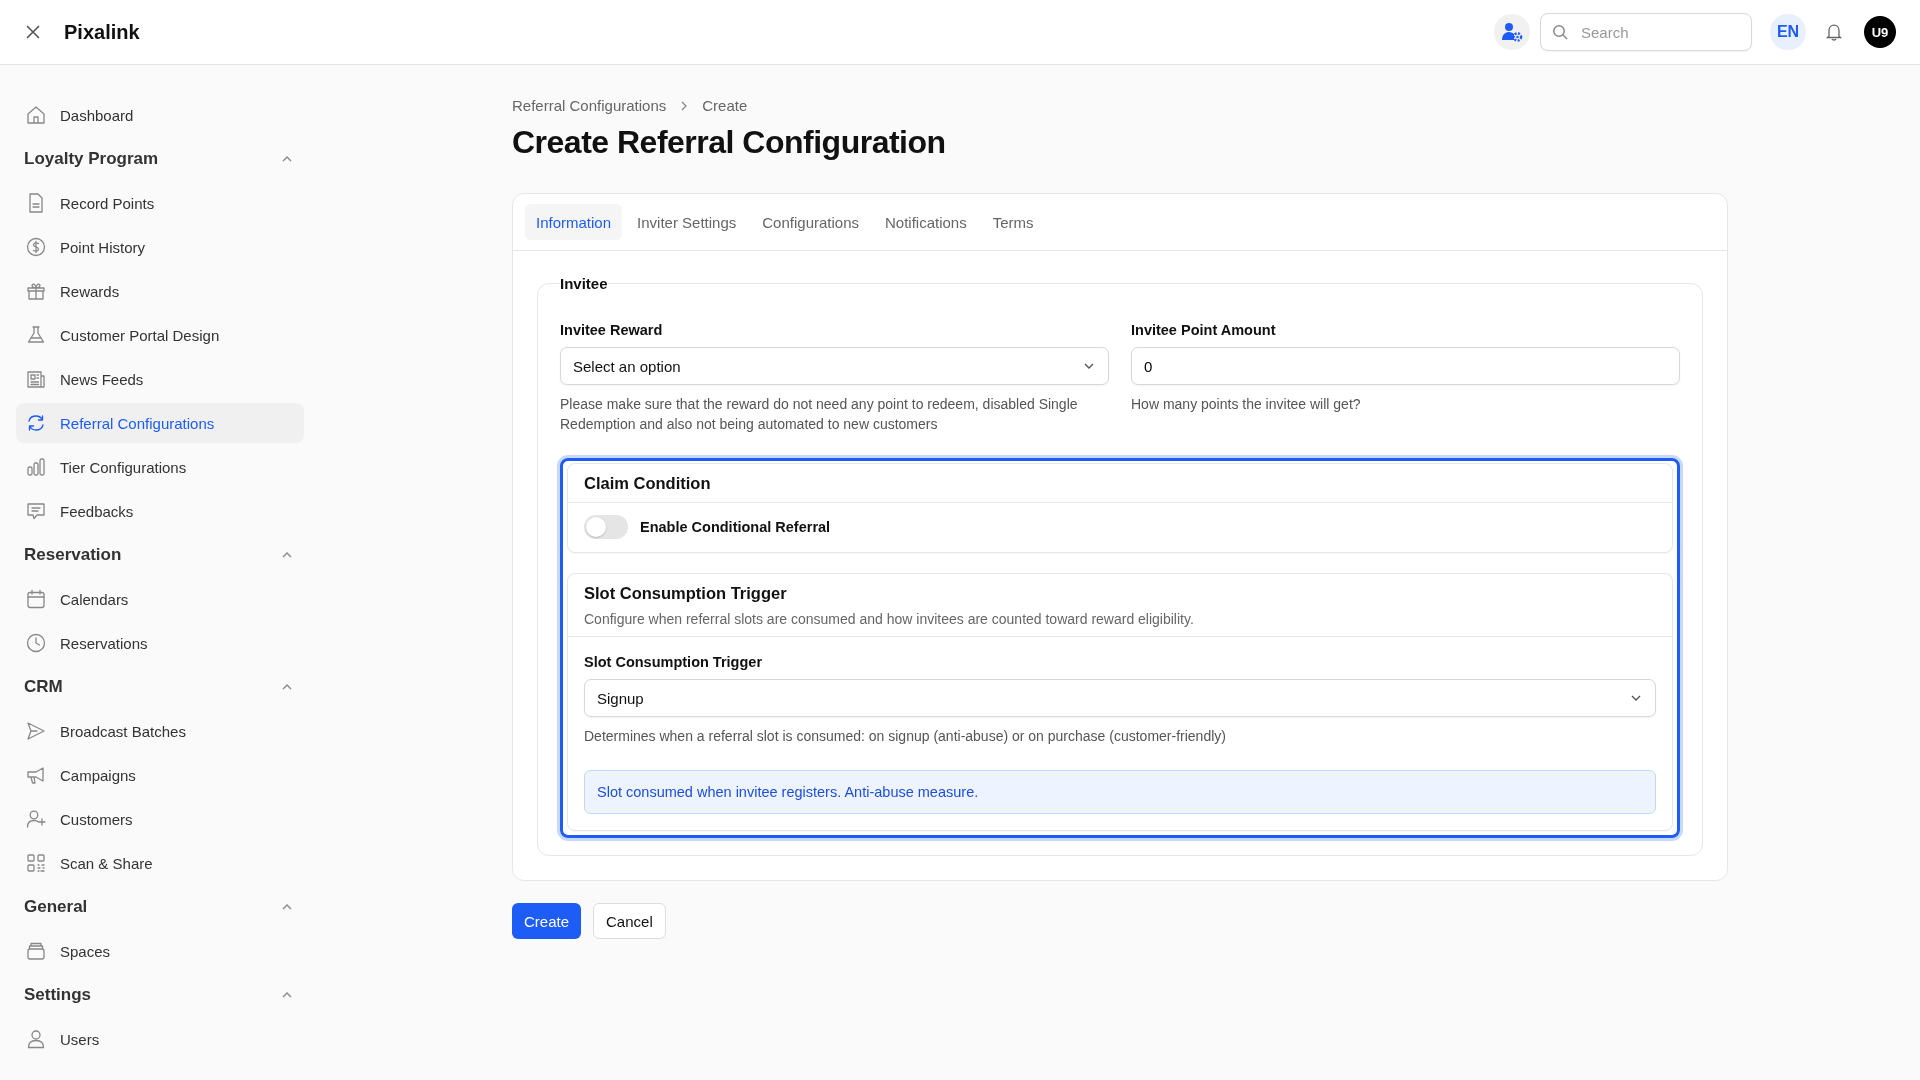 The height and width of the screenshot is (1080, 1920). What do you see at coordinates (889, 619) in the screenshot?
I see `section-description: Configure when referral slots are consumed and how invitees are counted toward reward eligibility.` at bounding box center [889, 619].